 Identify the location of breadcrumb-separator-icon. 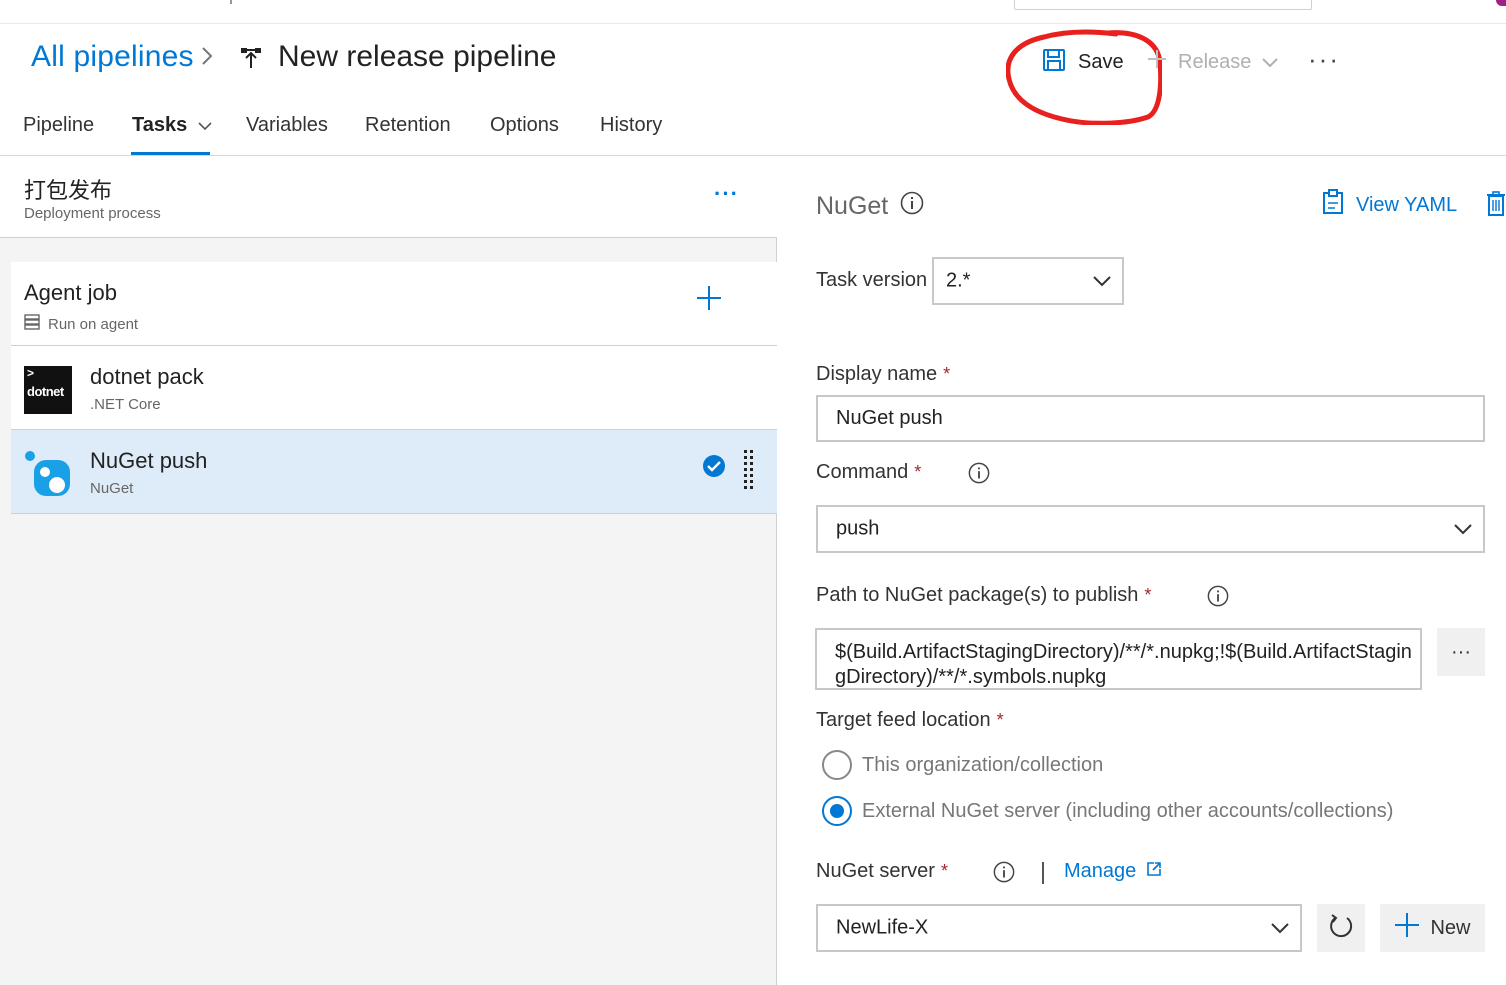
(207, 59).